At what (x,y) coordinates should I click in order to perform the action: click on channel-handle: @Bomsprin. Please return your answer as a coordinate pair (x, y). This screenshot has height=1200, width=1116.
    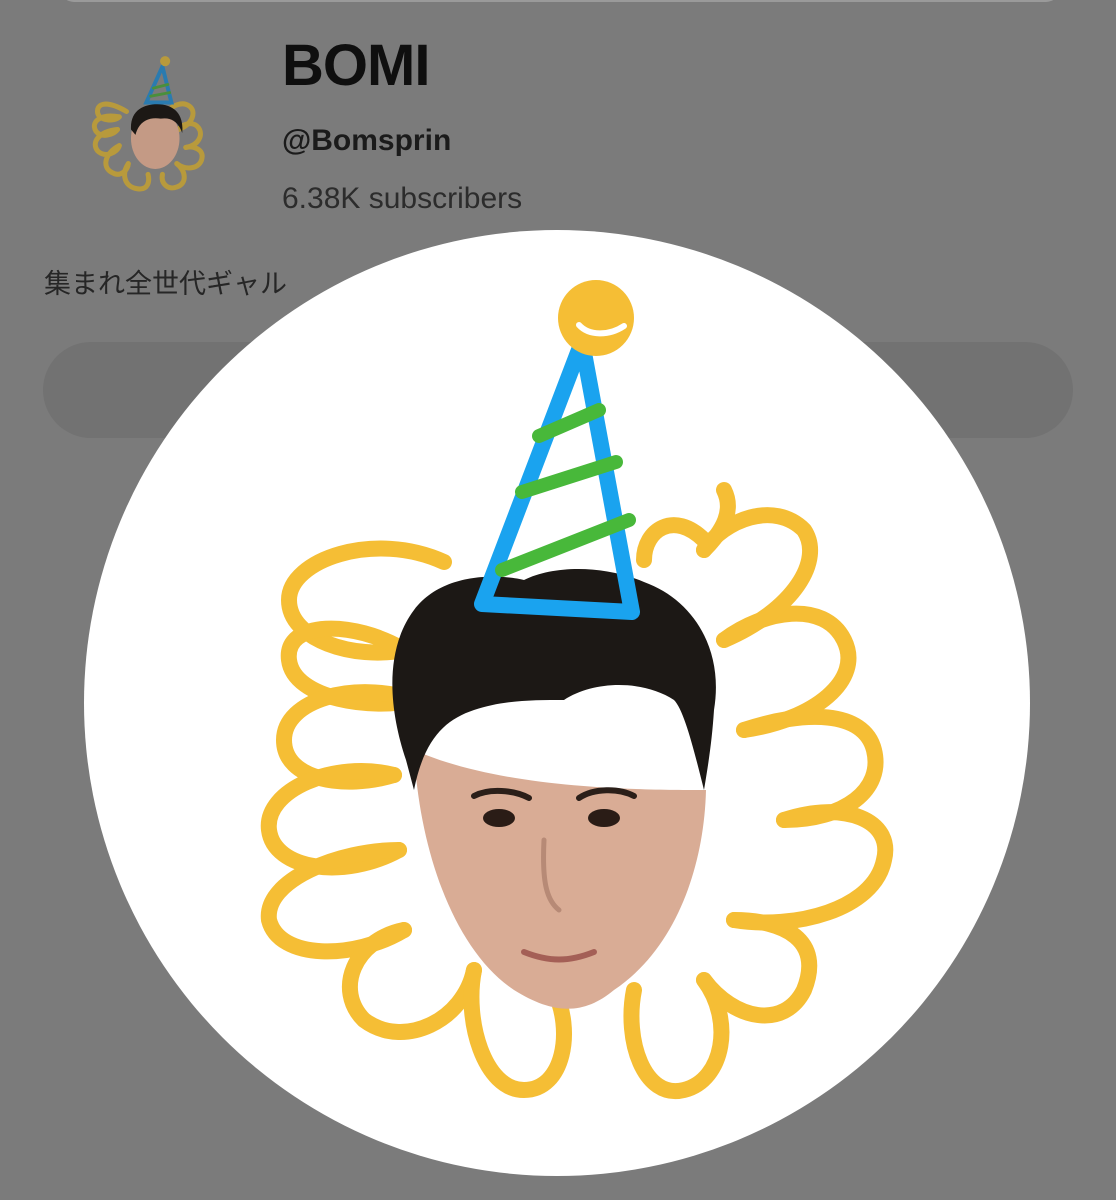
    Looking at the image, I should click on (366, 141).